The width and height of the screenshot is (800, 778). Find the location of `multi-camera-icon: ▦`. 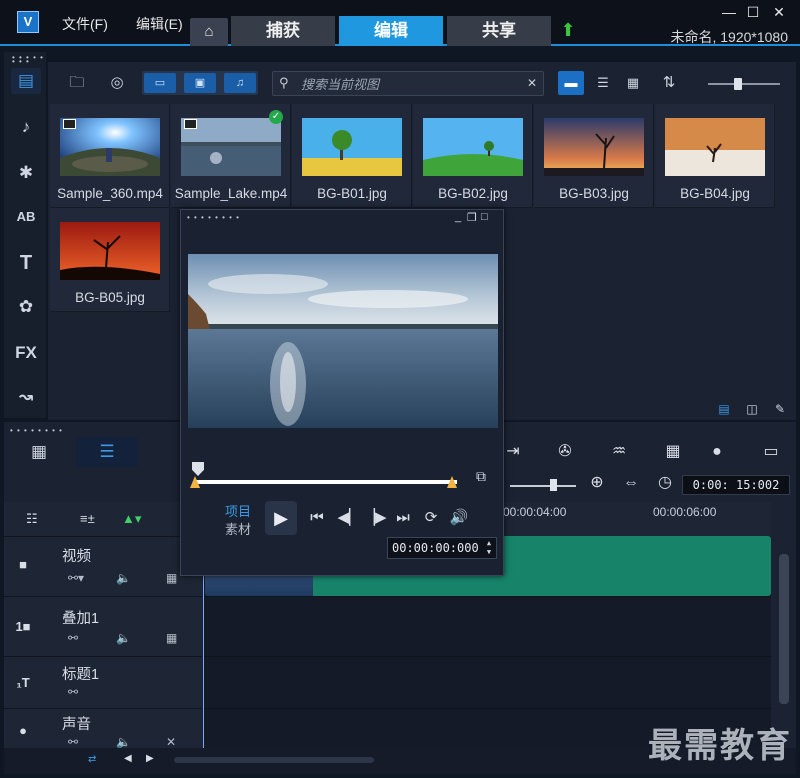

multi-camera-icon: ▦ is located at coordinates (673, 452).